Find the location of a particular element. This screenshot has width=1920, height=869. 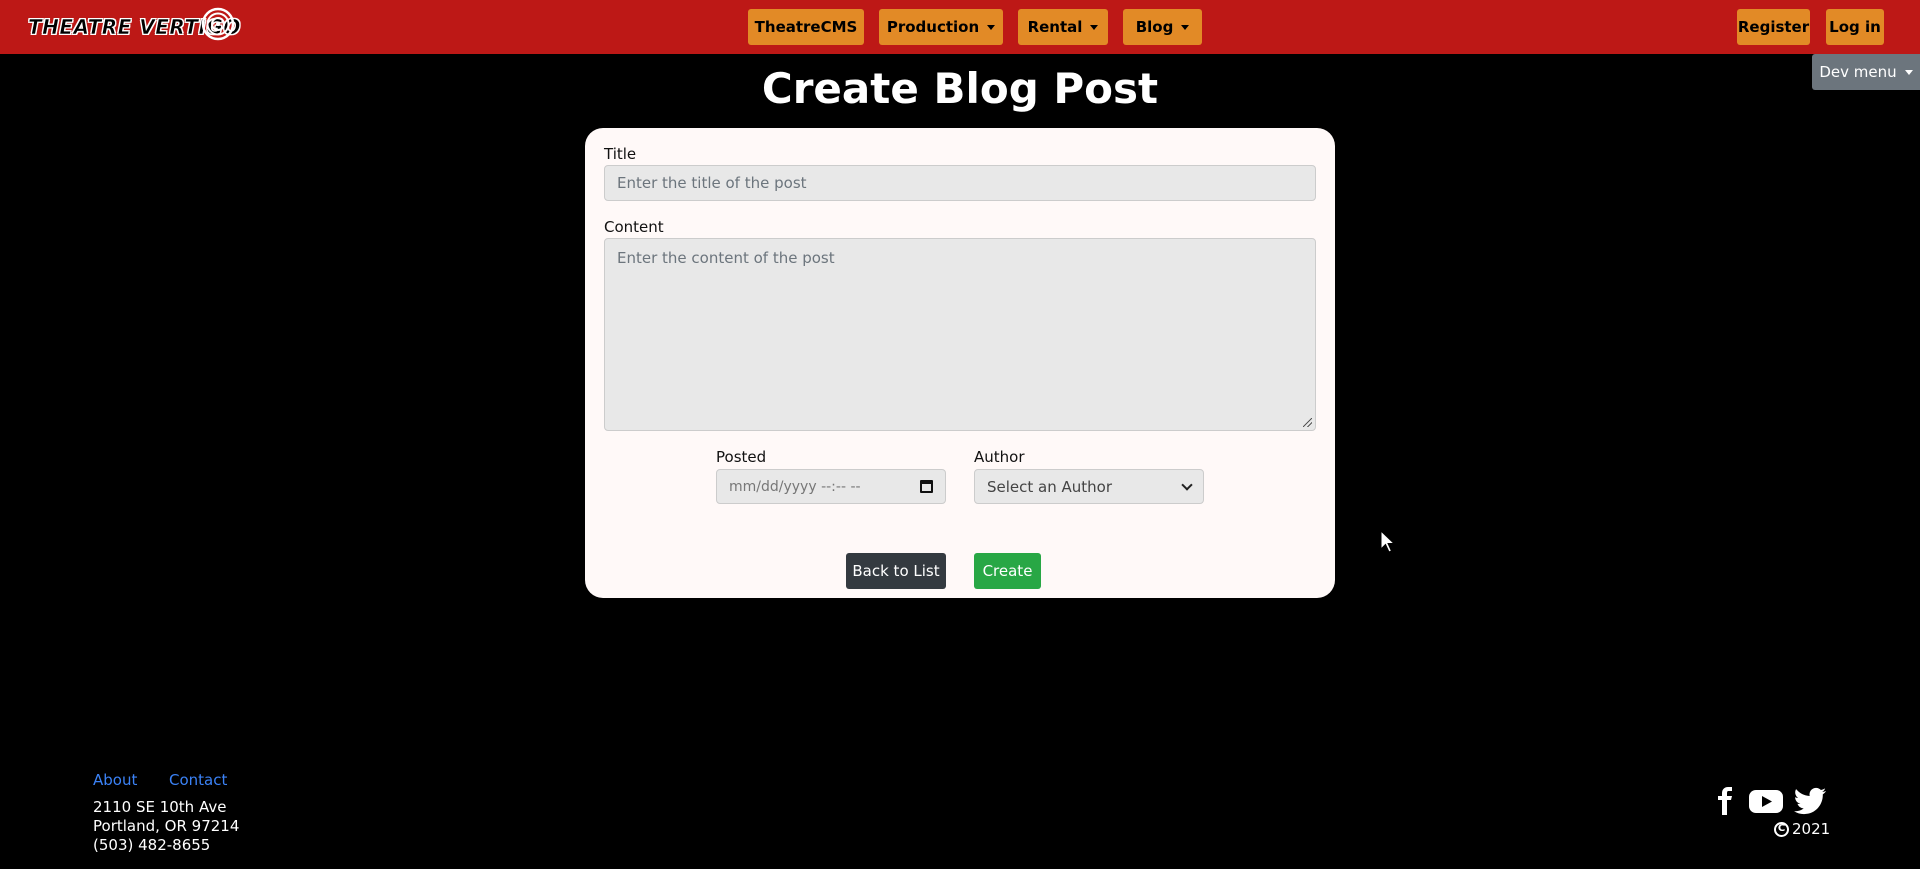

nav-blog-label: Blog is located at coordinates (1154, 27).